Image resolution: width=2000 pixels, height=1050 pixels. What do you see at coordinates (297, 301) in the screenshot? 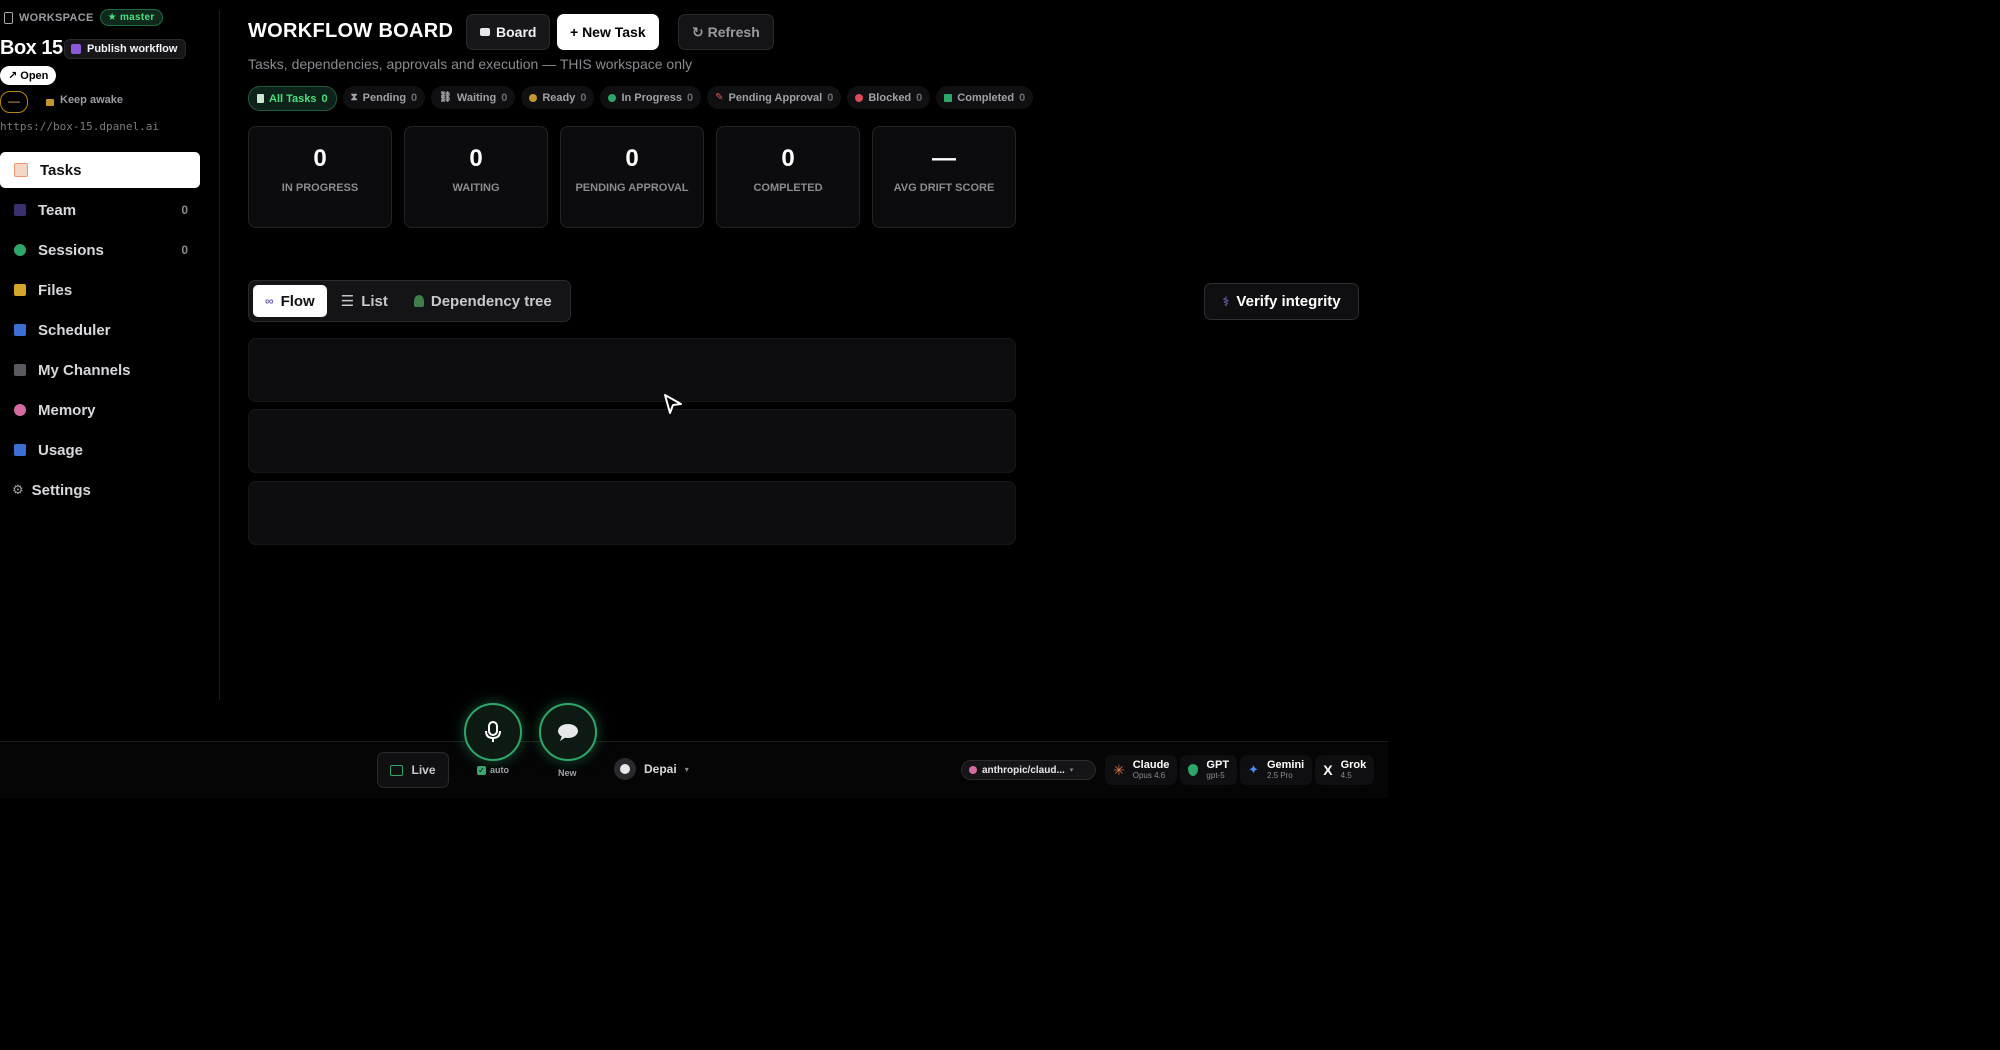
I see `tab-label: Flow` at bounding box center [297, 301].